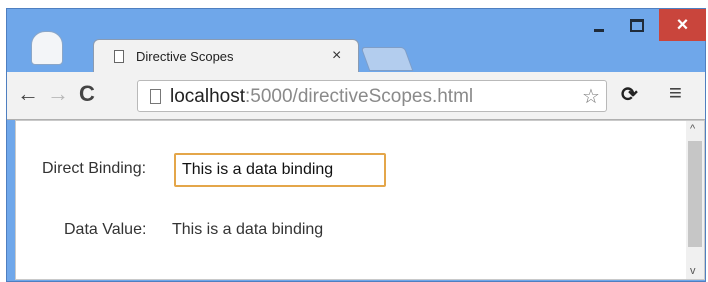 The height and width of the screenshot is (282, 708). I want to click on bookmark-star-icon: ☆, so click(591, 96).